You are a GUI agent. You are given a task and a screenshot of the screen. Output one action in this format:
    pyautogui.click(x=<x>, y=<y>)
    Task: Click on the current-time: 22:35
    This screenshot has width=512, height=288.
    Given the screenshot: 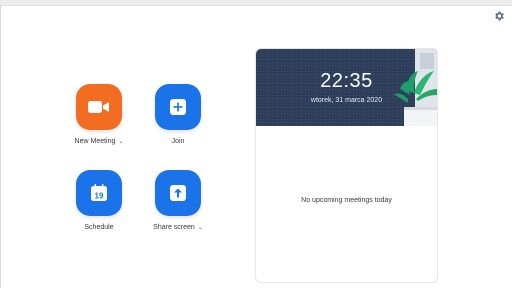 What is the action you would take?
    pyautogui.click(x=346, y=81)
    